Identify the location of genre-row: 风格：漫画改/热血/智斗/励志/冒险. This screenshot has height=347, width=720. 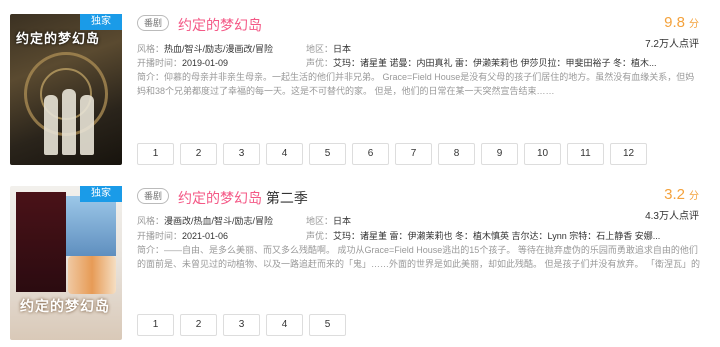
(205, 220).